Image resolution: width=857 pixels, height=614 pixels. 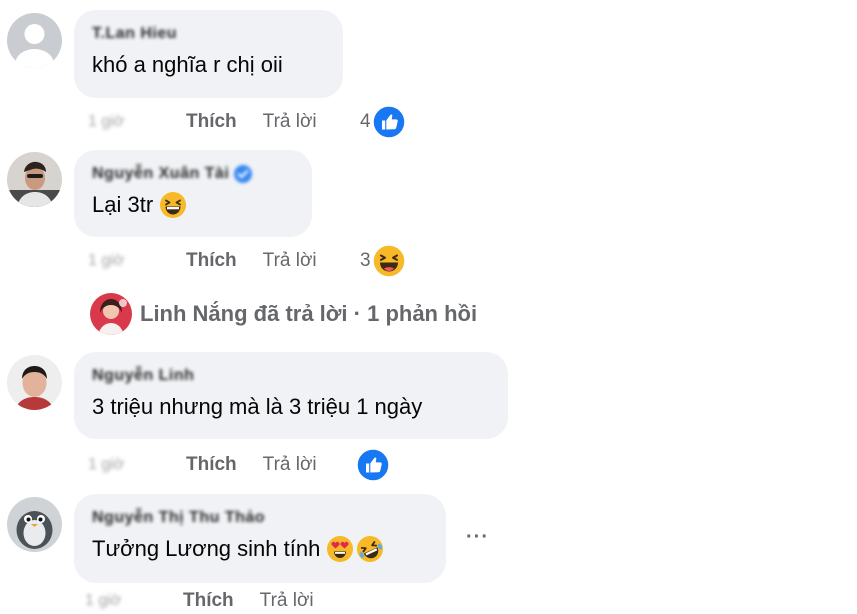 I want to click on comment-text-content: 3 triệu nhưng mà là 3 triệu 1 ngày, so click(x=257, y=406).